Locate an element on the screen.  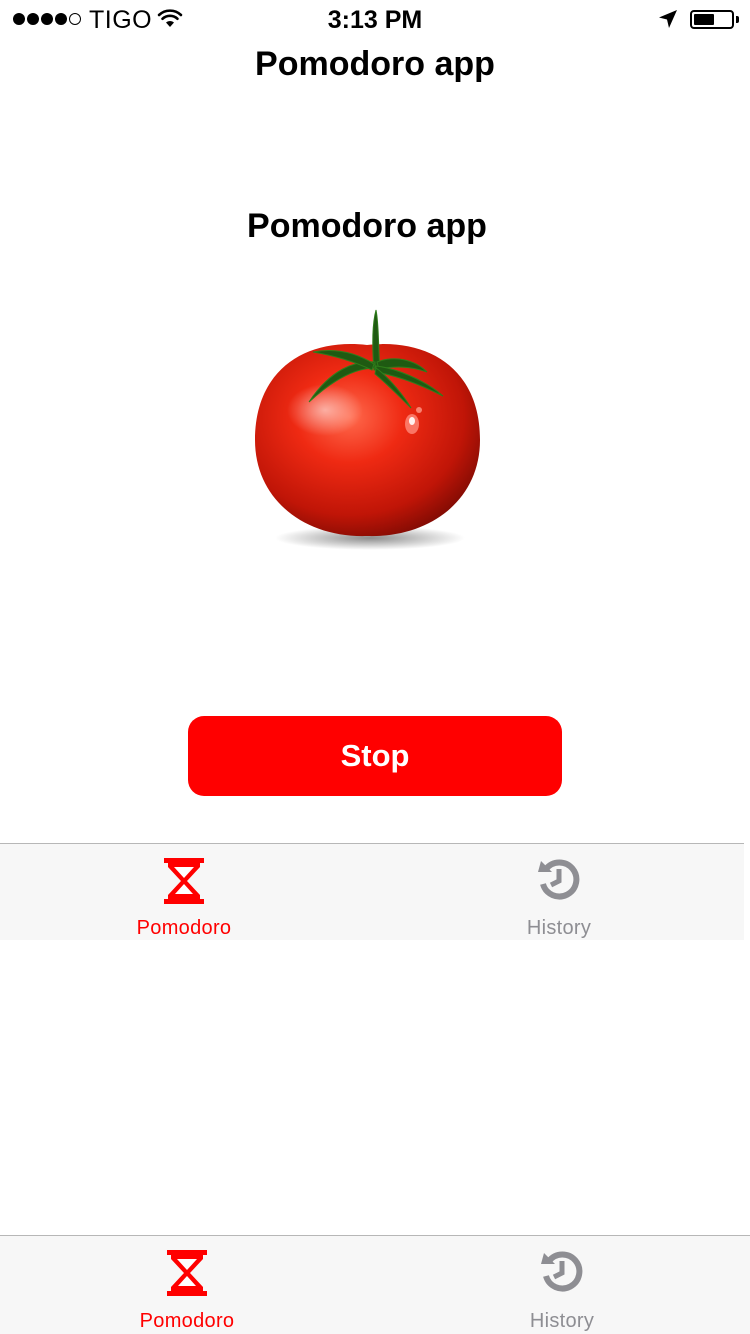
status-bar: TIGO 3:13 PM is located at coordinates (375, 20).